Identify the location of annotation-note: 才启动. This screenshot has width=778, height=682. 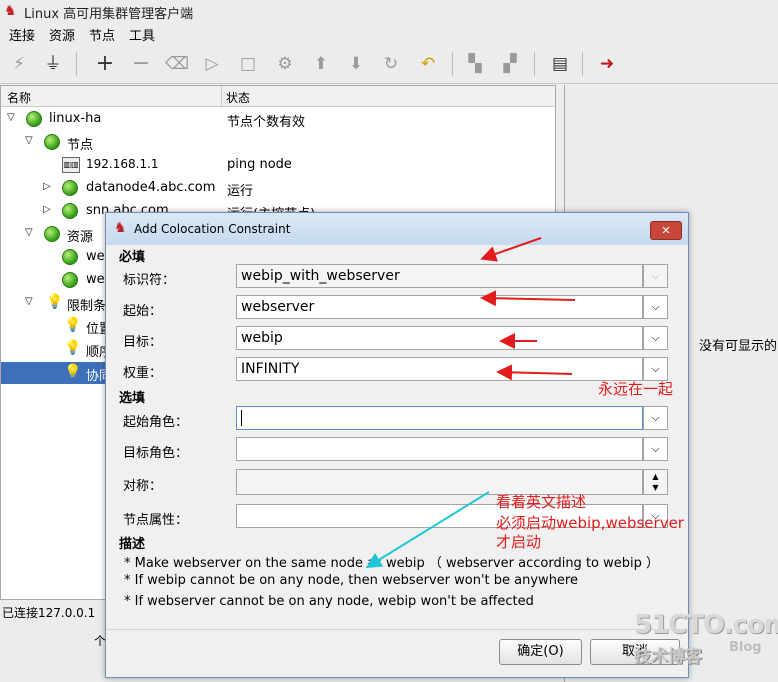
(519, 542).